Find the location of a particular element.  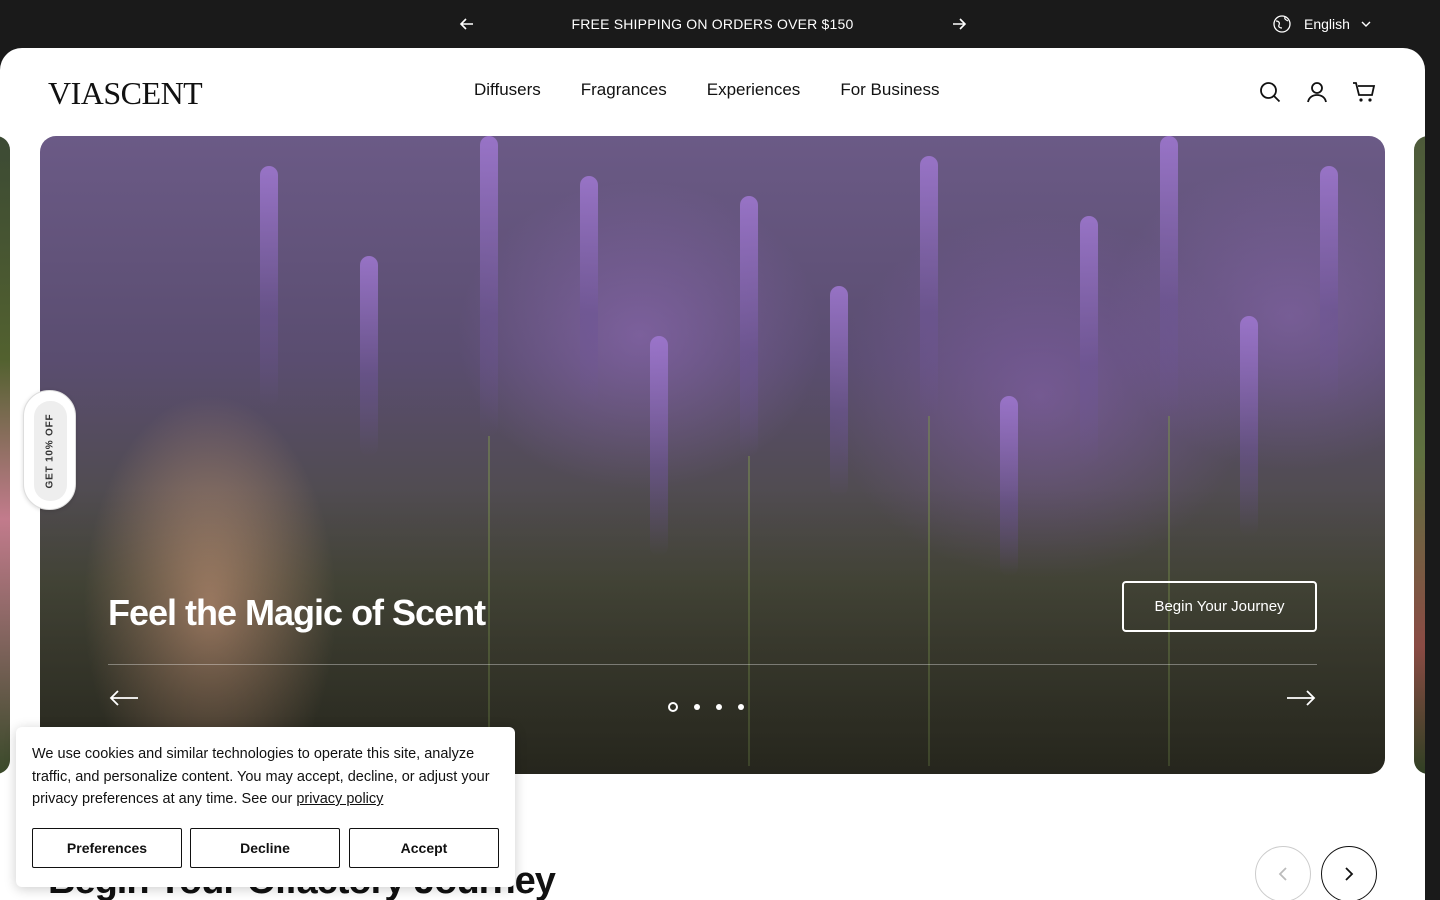

nav-for-business: For Business is located at coordinates (889, 90).